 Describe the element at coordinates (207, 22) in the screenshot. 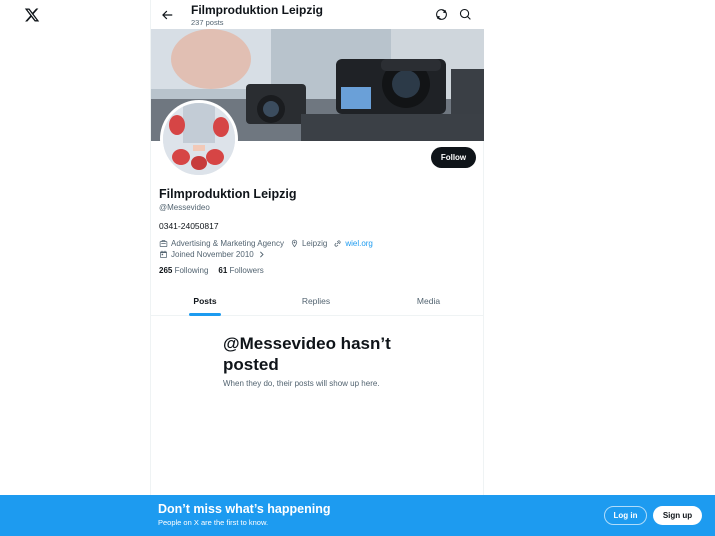

I see `header-posts-count: 237 posts` at that location.